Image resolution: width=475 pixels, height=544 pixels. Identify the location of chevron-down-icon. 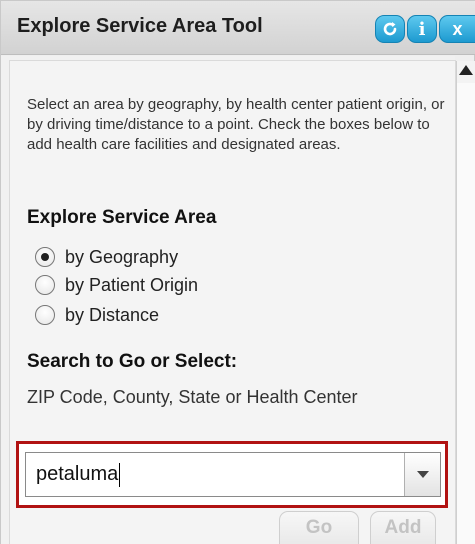
(422, 474).